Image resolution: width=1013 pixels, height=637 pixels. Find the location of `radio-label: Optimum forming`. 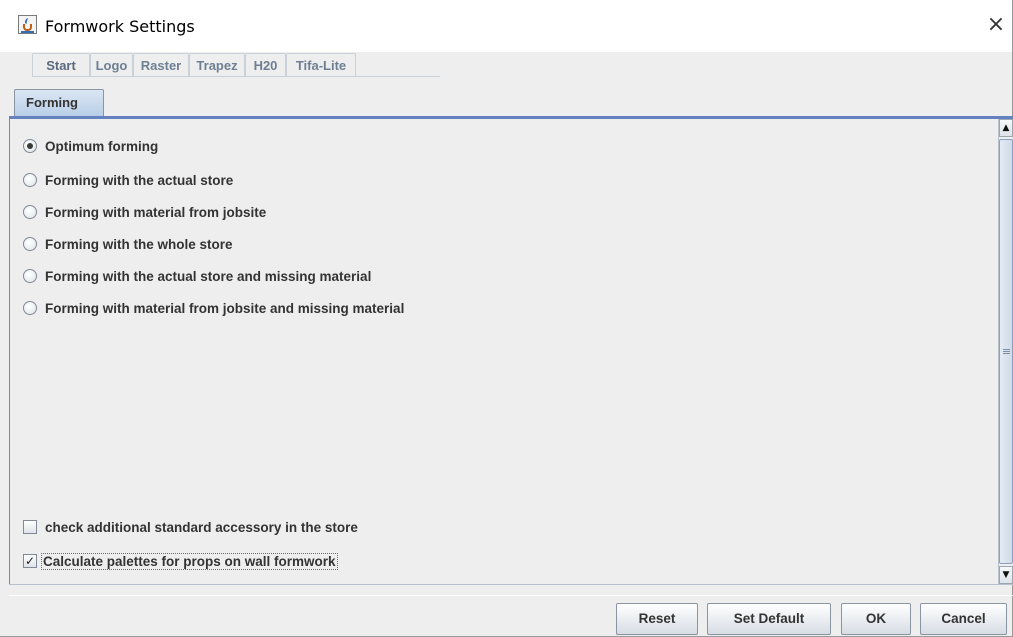

radio-label: Optimum forming is located at coordinates (102, 146).